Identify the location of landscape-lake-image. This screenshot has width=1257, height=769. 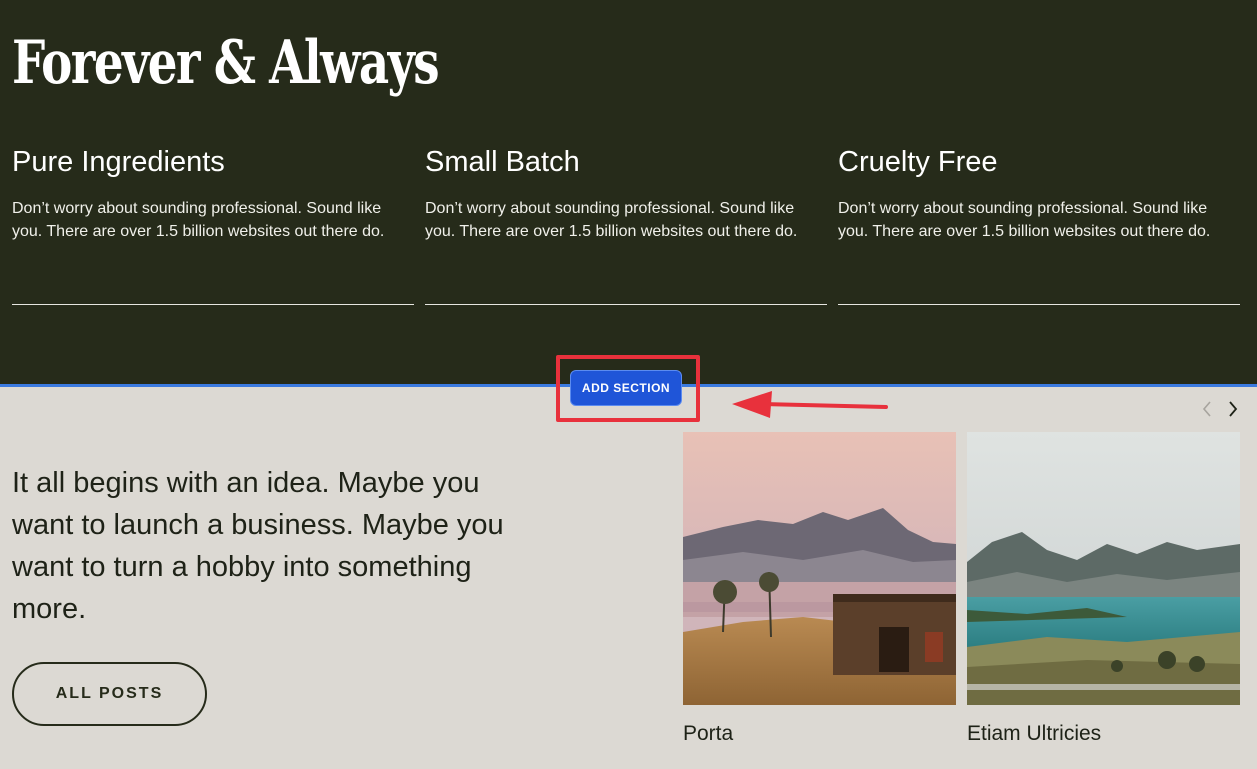
(1103, 568).